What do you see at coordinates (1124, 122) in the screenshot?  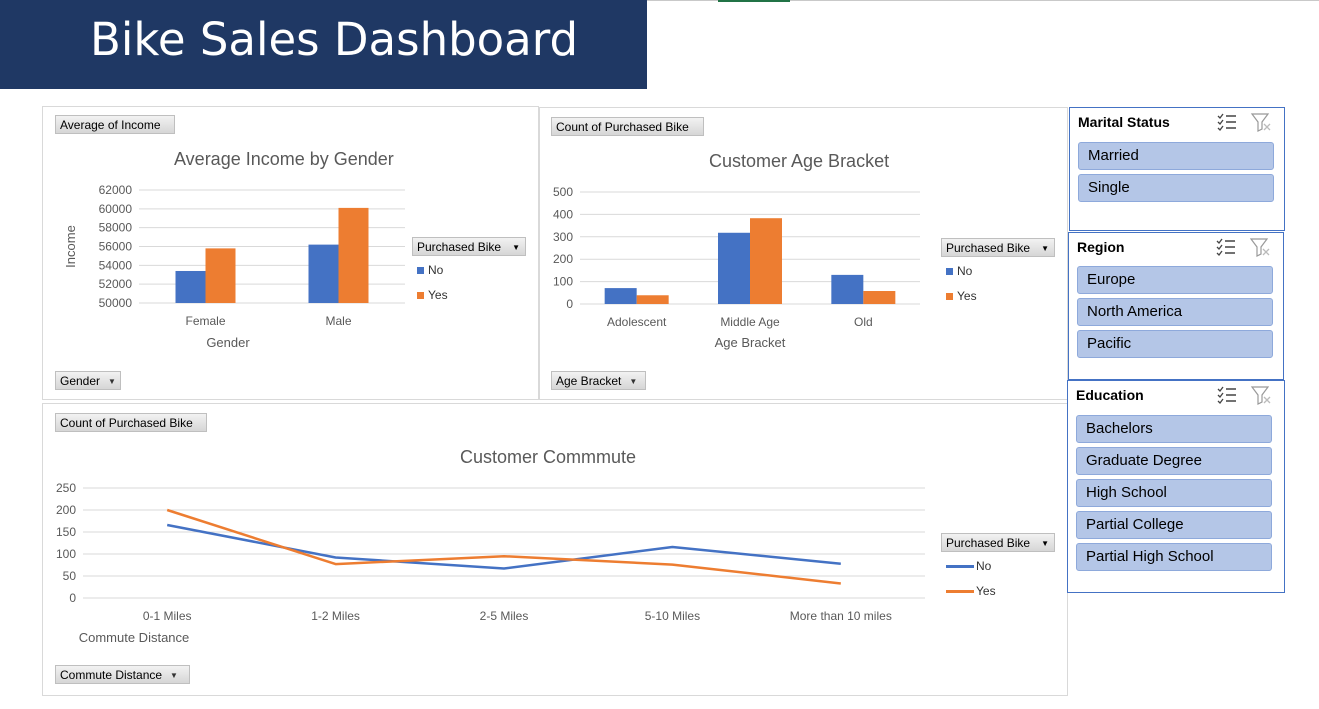 I see `slicer-title: Marital Status` at bounding box center [1124, 122].